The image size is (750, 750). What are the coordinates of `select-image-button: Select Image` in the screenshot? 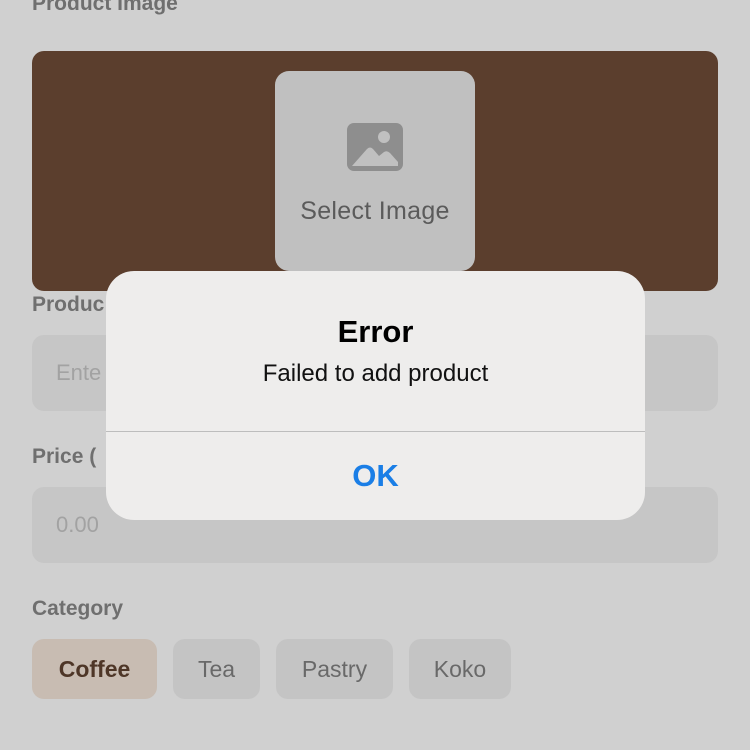 It's located at (375, 171).